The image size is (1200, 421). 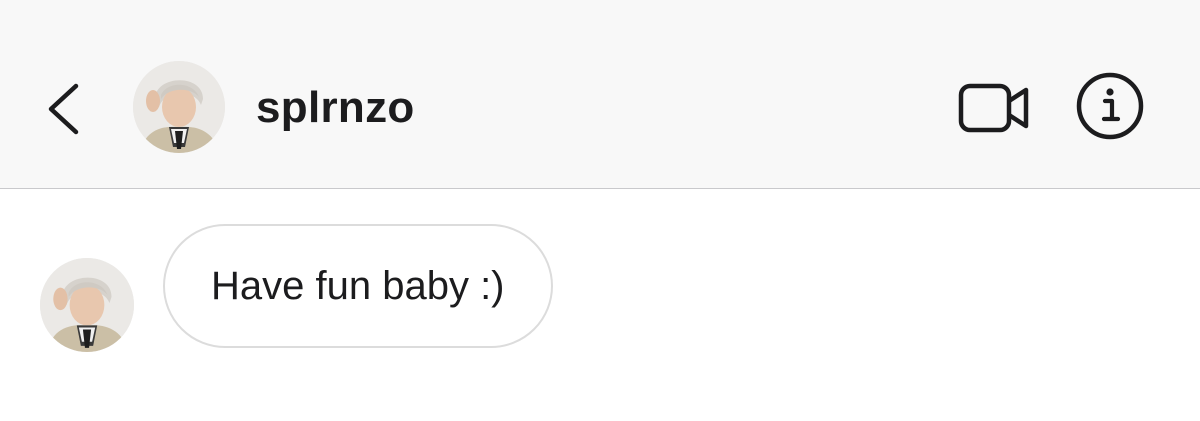 I want to click on info-button, so click(x=1110, y=106).